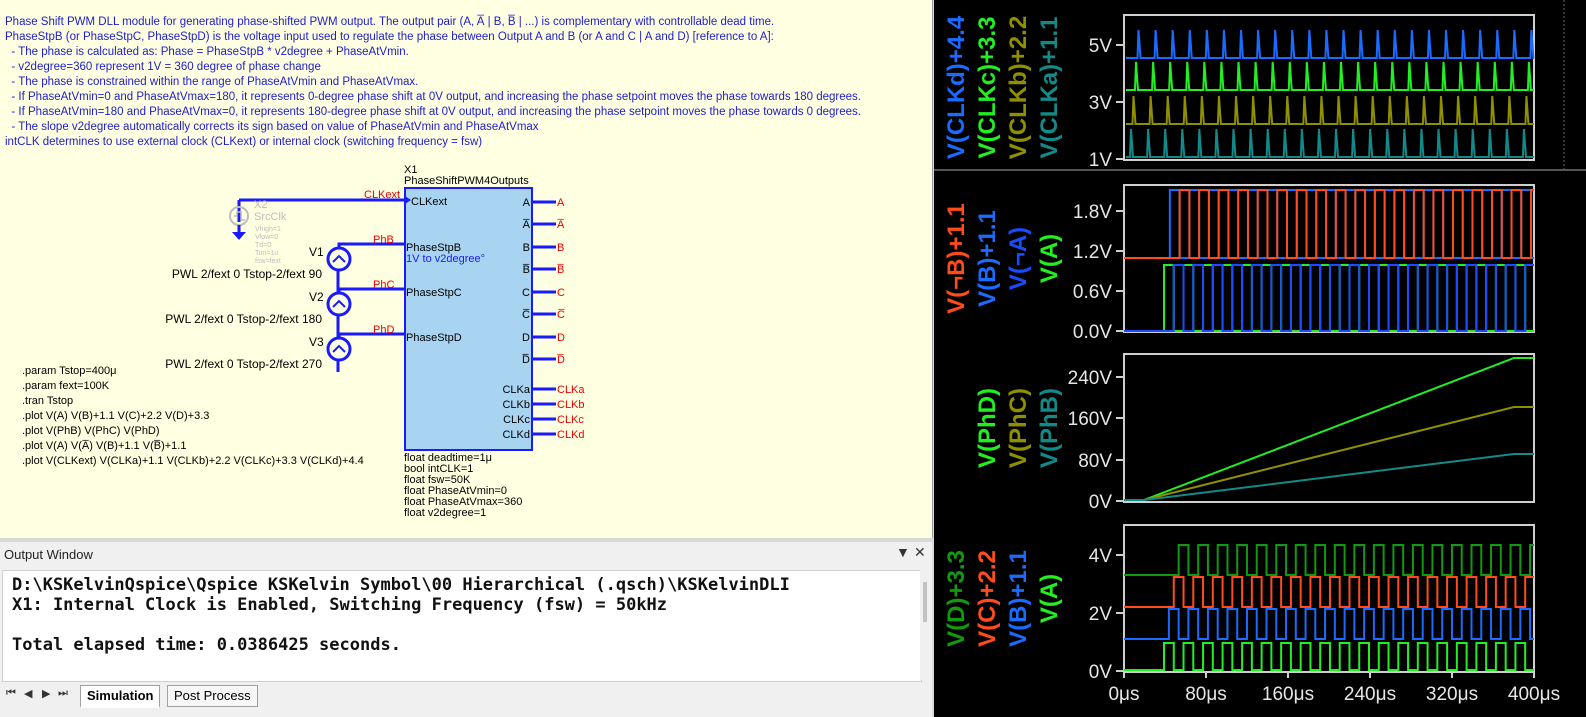 This screenshot has height=717, width=1586. What do you see at coordinates (571, 435) in the screenshot?
I see `out-label-clkd: CLKd` at bounding box center [571, 435].